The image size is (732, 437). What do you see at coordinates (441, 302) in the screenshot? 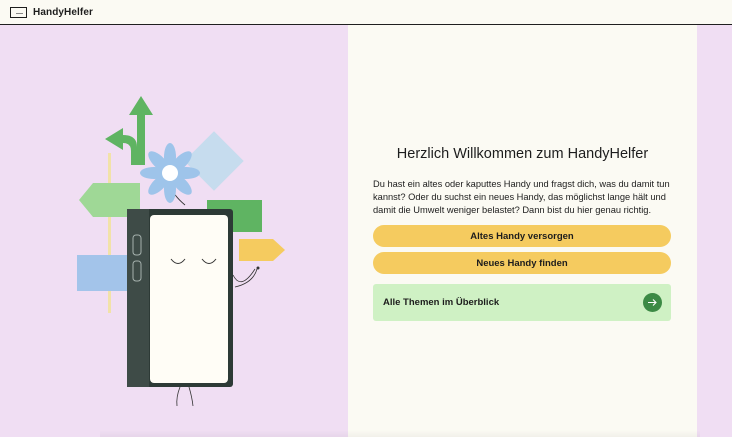
I see `all-topics-label: Alle Themen im Überblick` at bounding box center [441, 302].